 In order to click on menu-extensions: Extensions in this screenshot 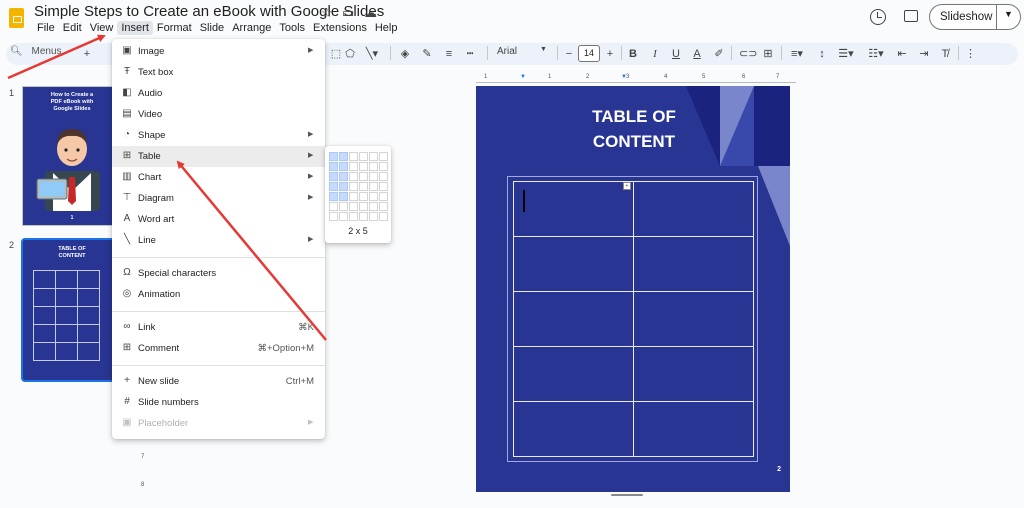, I will do `click(340, 28)`.